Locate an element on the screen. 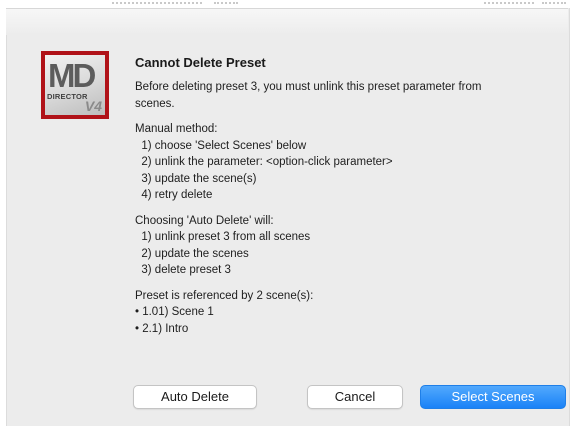  dialog-title: Cannot Delete Preset is located at coordinates (200, 62).